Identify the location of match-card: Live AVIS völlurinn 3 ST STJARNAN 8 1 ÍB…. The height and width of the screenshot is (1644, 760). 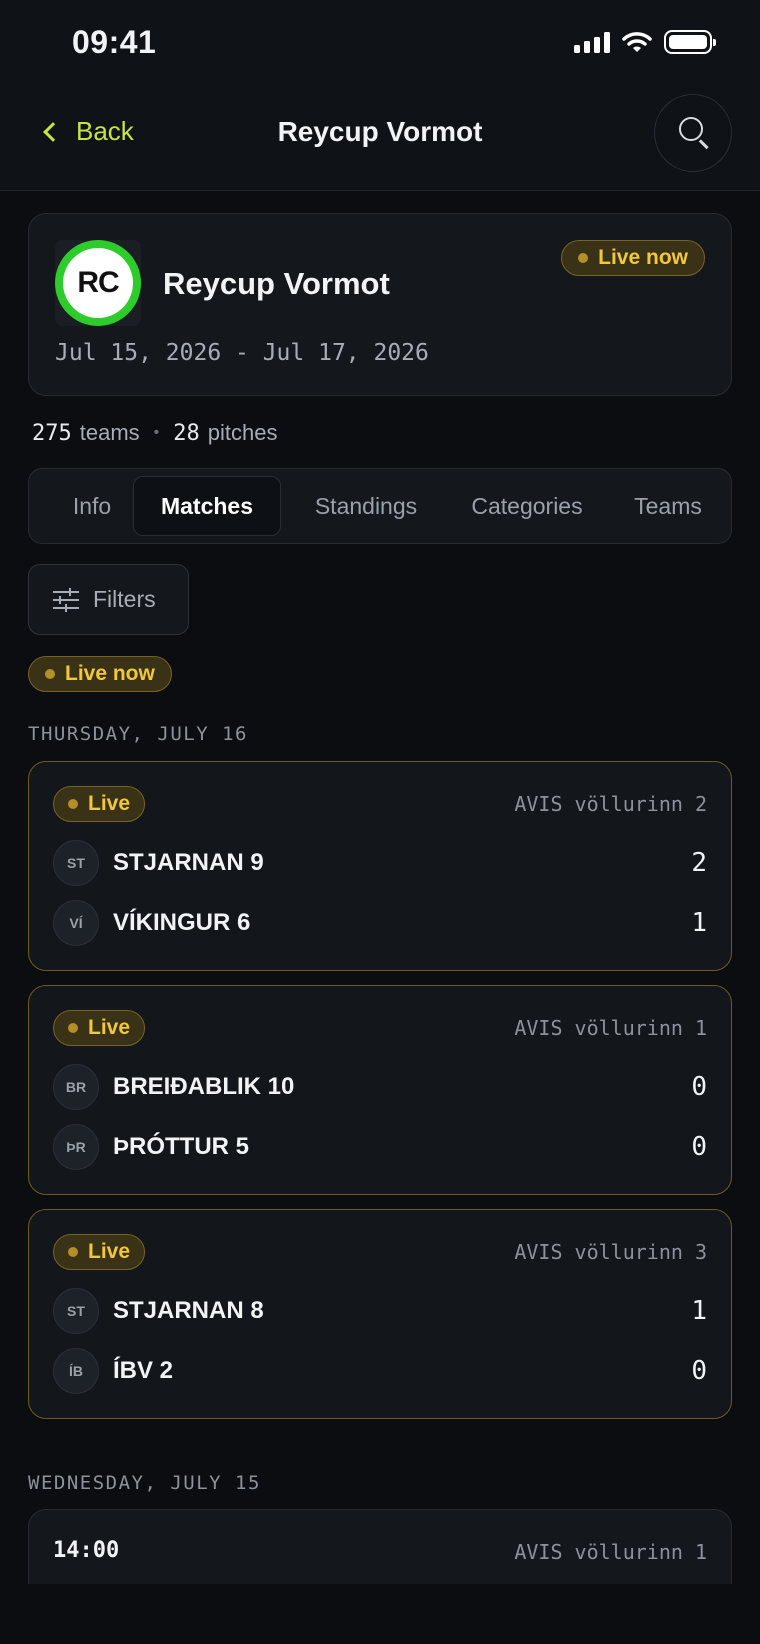
(380, 1314).